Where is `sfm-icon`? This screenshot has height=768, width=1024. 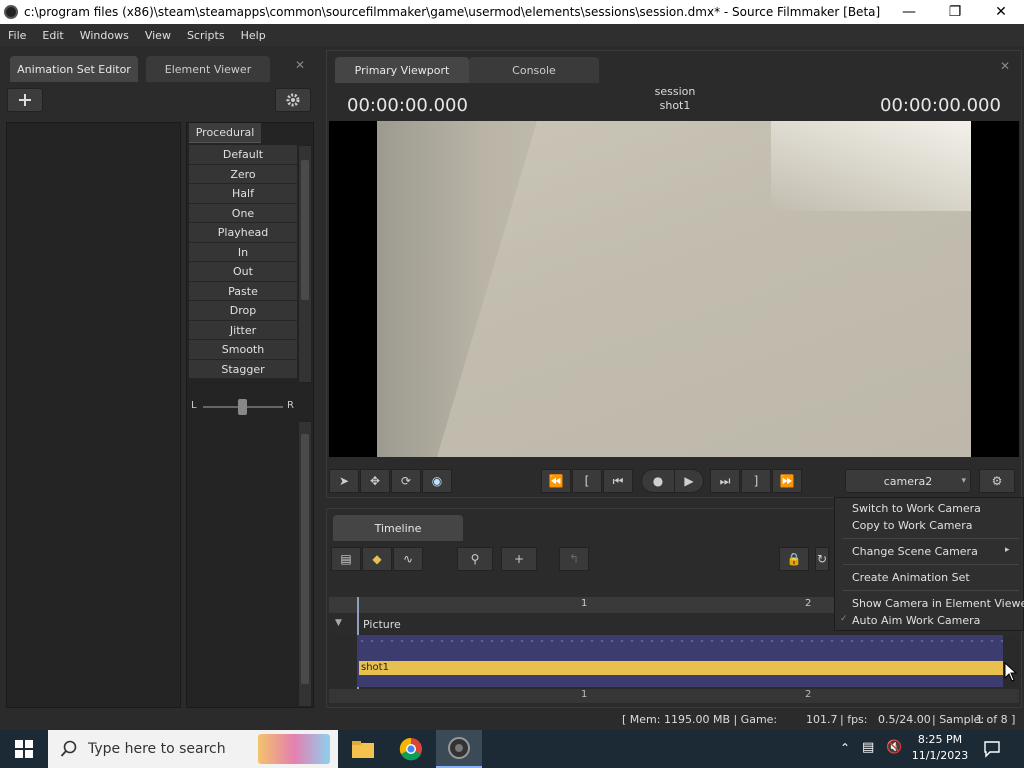
sfm-icon is located at coordinates (459, 748).